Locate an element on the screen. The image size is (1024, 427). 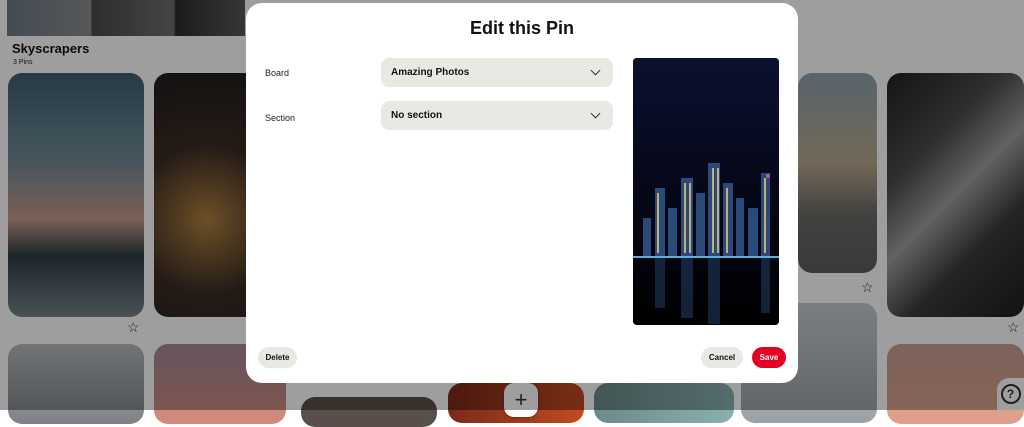
night-skyline-graphic is located at coordinates (706, 191).